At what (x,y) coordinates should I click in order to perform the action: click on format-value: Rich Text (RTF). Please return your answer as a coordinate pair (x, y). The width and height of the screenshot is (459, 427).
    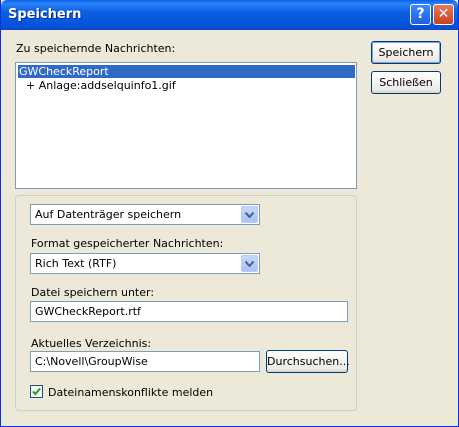
    Looking at the image, I should click on (76, 263).